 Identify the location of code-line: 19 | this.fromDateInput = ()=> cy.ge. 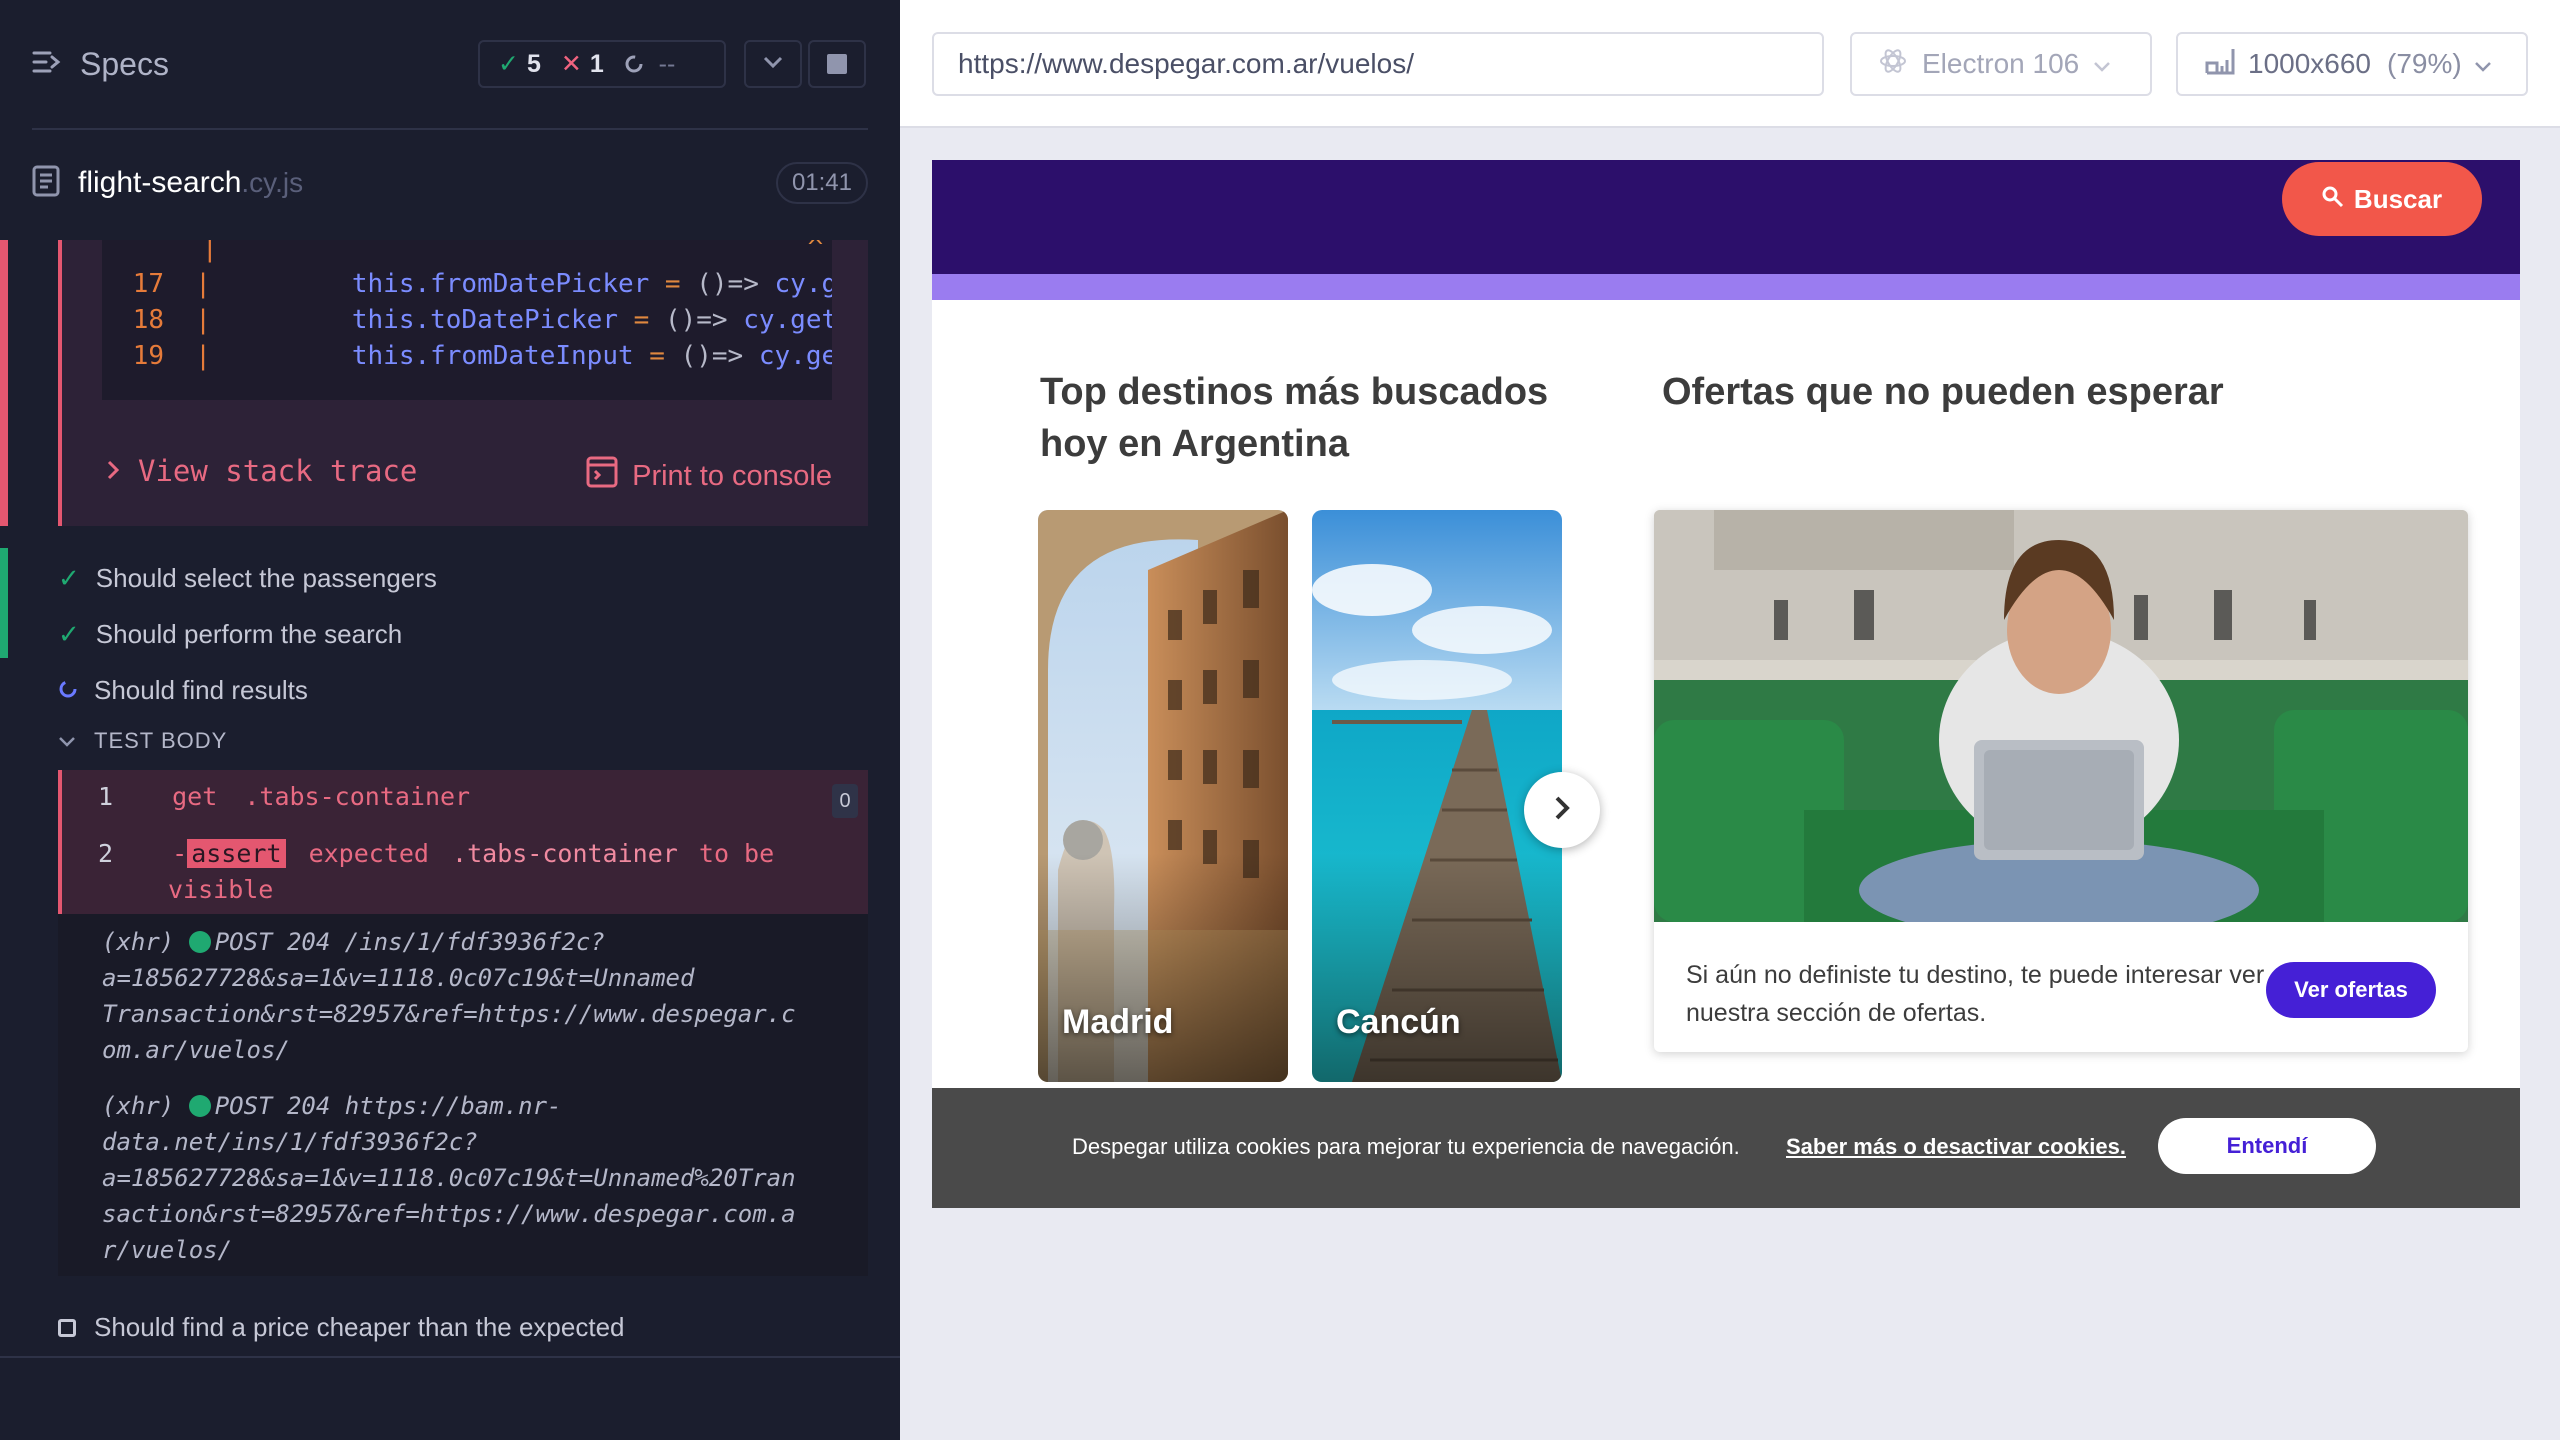
(482, 356).